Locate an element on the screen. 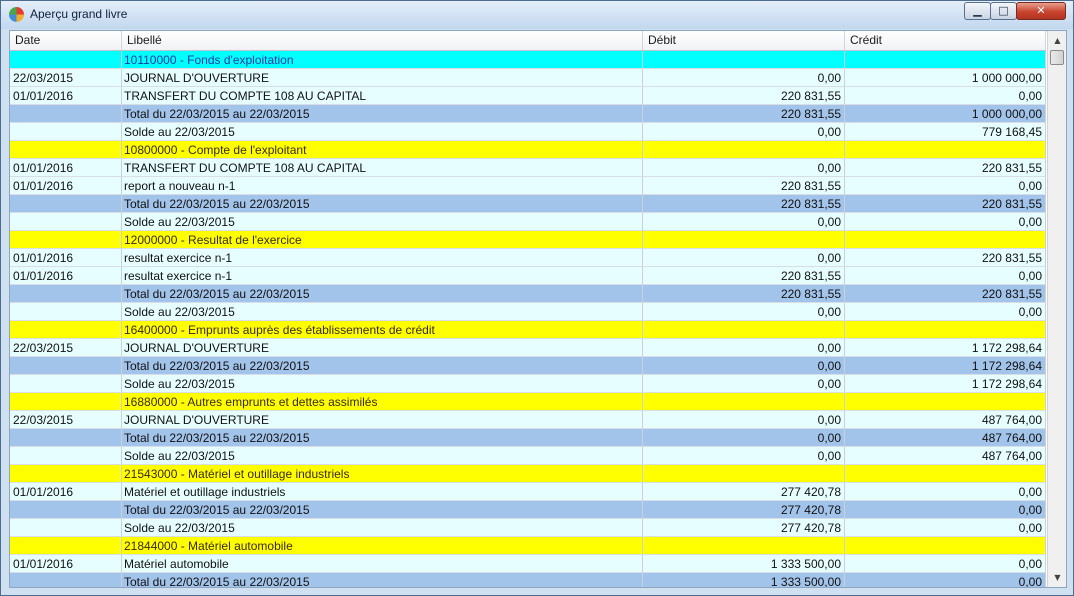 Image resolution: width=1074 pixels, height=596 pixels. column-header-date: Date is located at coordinates (66, 40).